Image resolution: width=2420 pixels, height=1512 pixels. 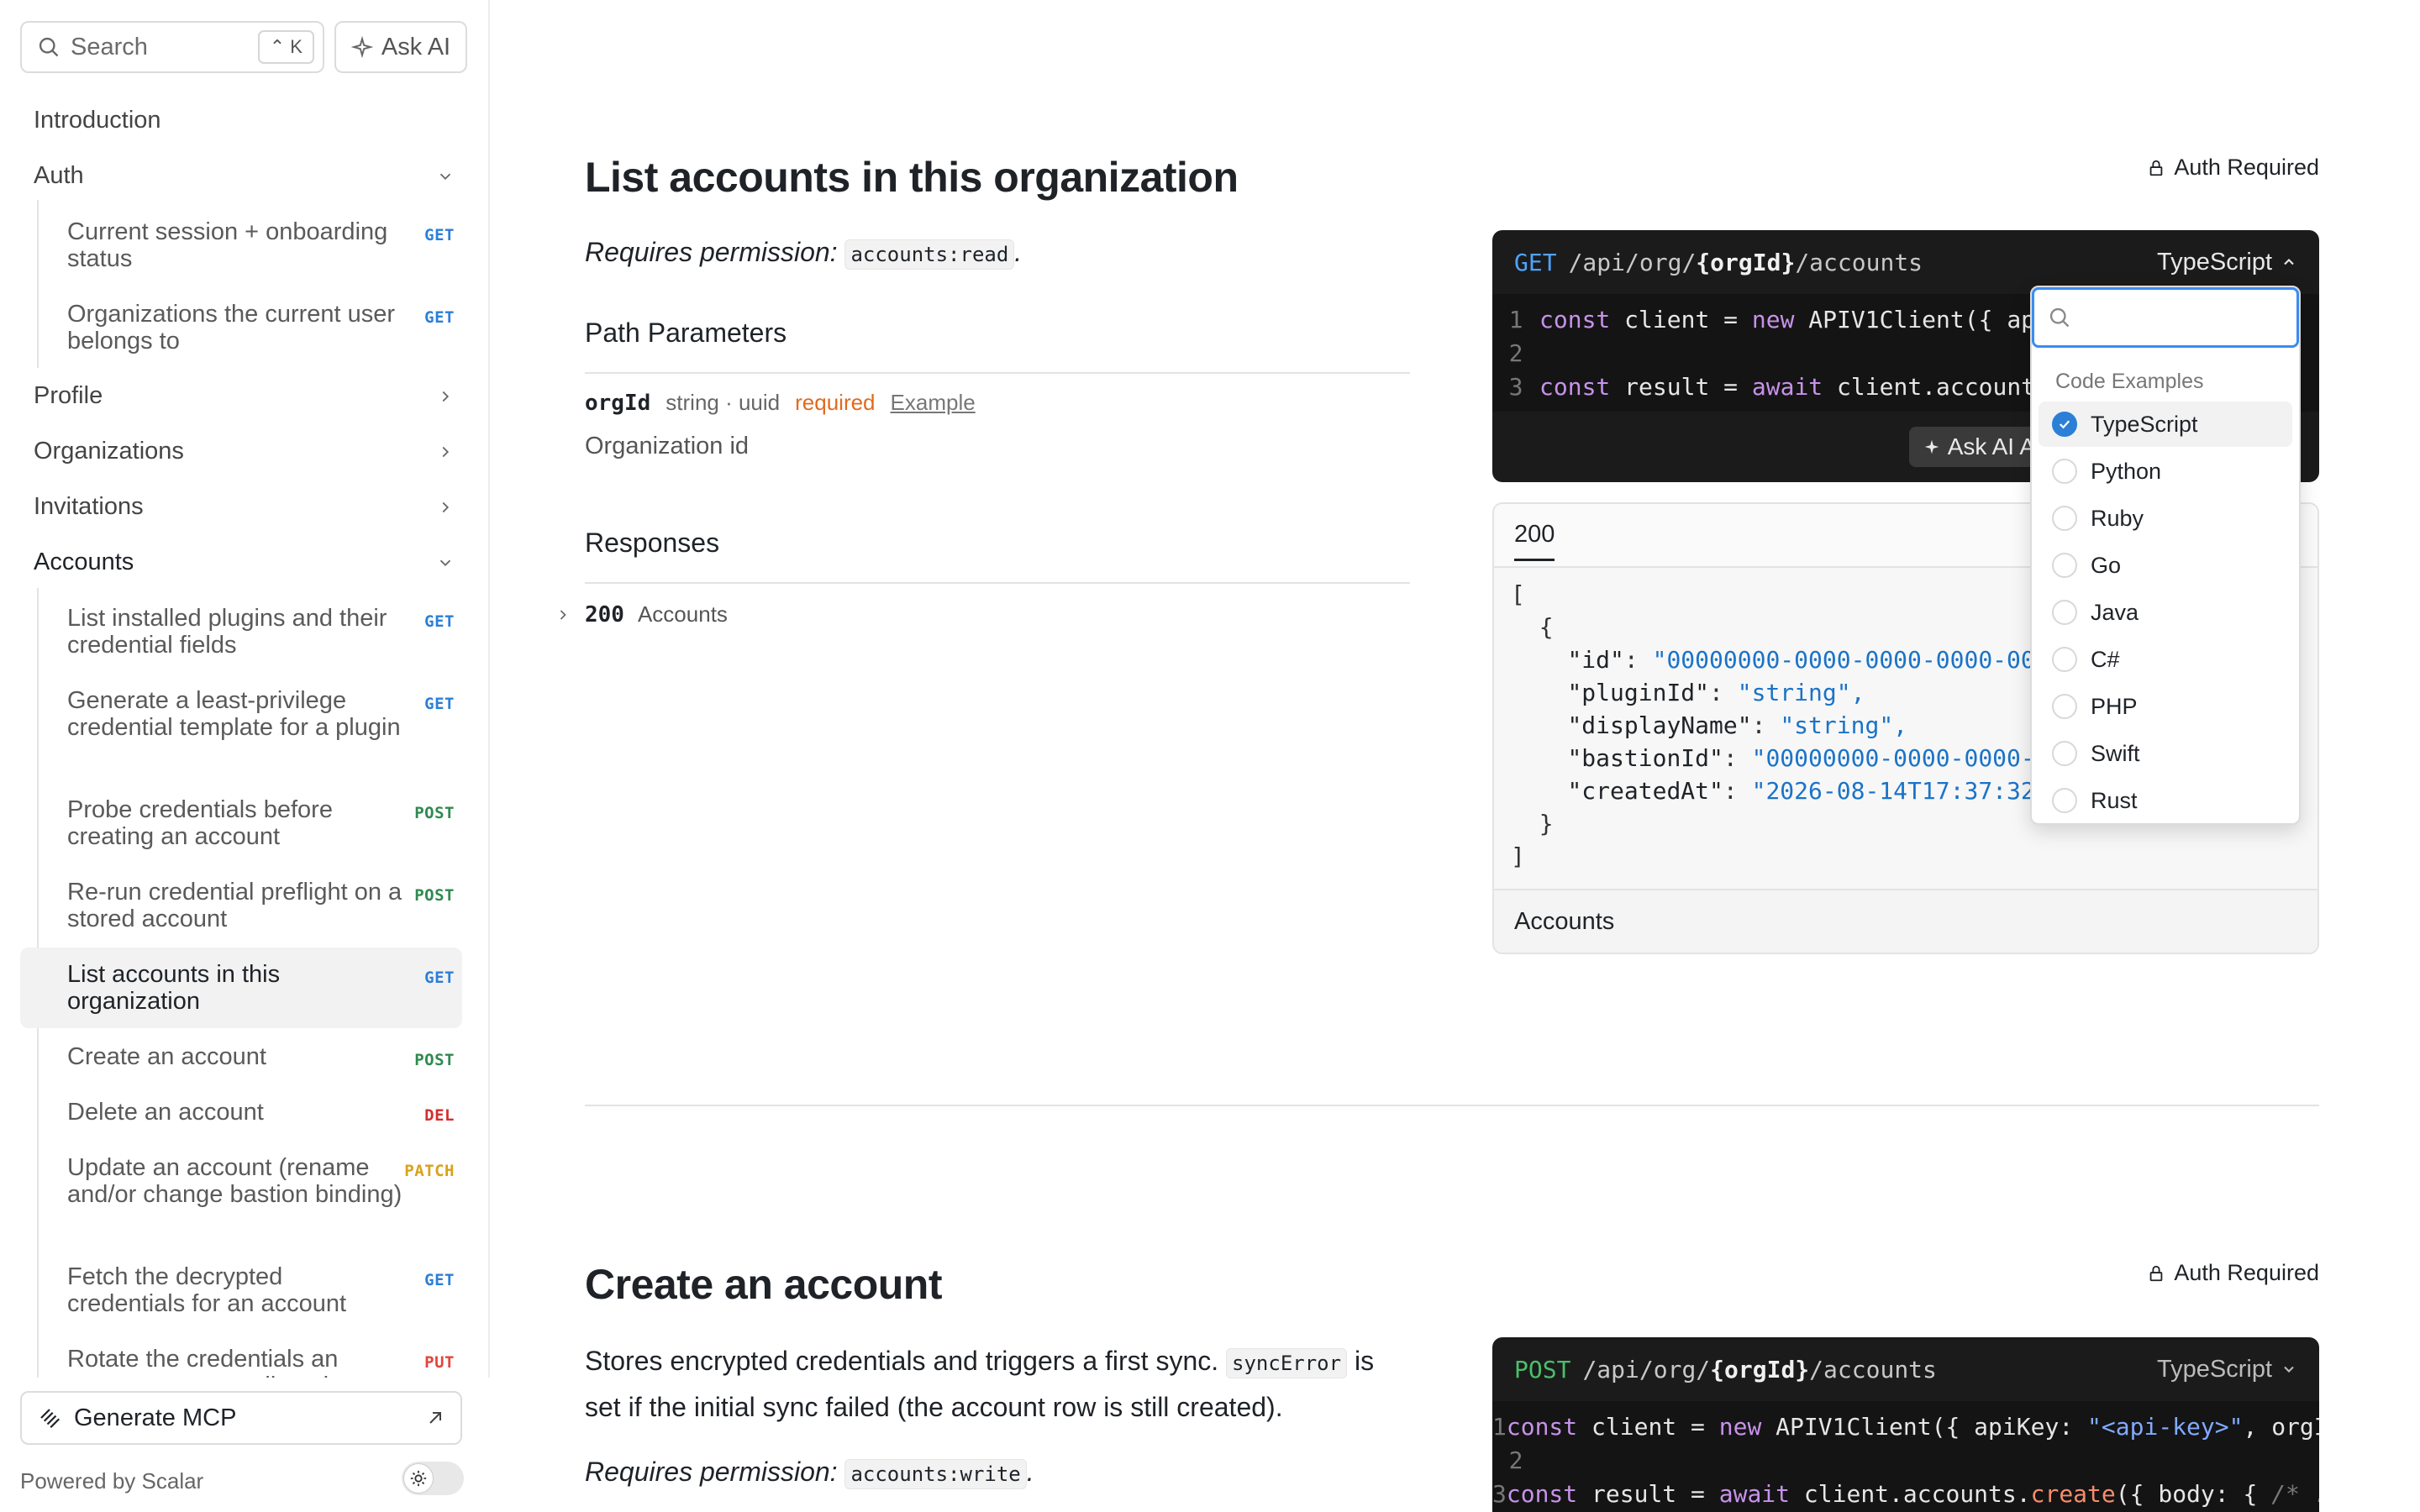 What do you see at coordinates (2281, 1426) in the screenshot?
I see `code-token: , orgI` at bounding box center [2281, 1426].